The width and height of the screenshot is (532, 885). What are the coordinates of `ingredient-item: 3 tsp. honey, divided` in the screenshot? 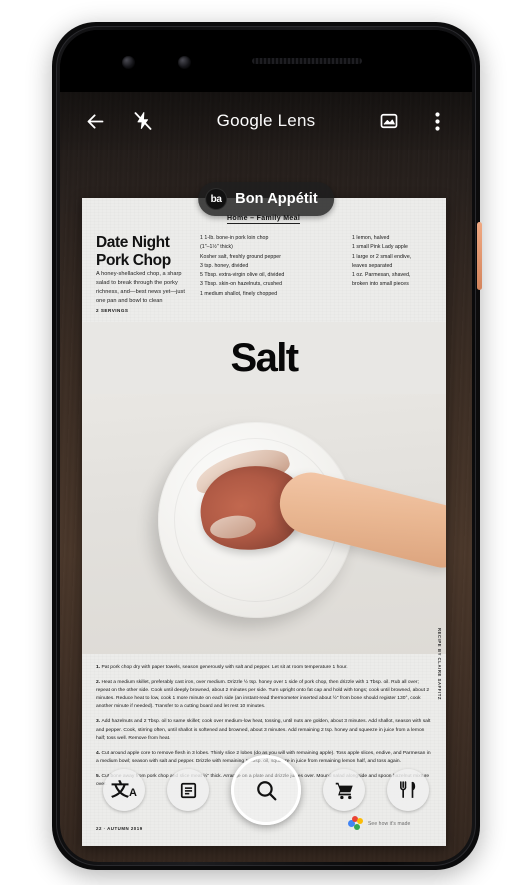 It's located at (224, 265).